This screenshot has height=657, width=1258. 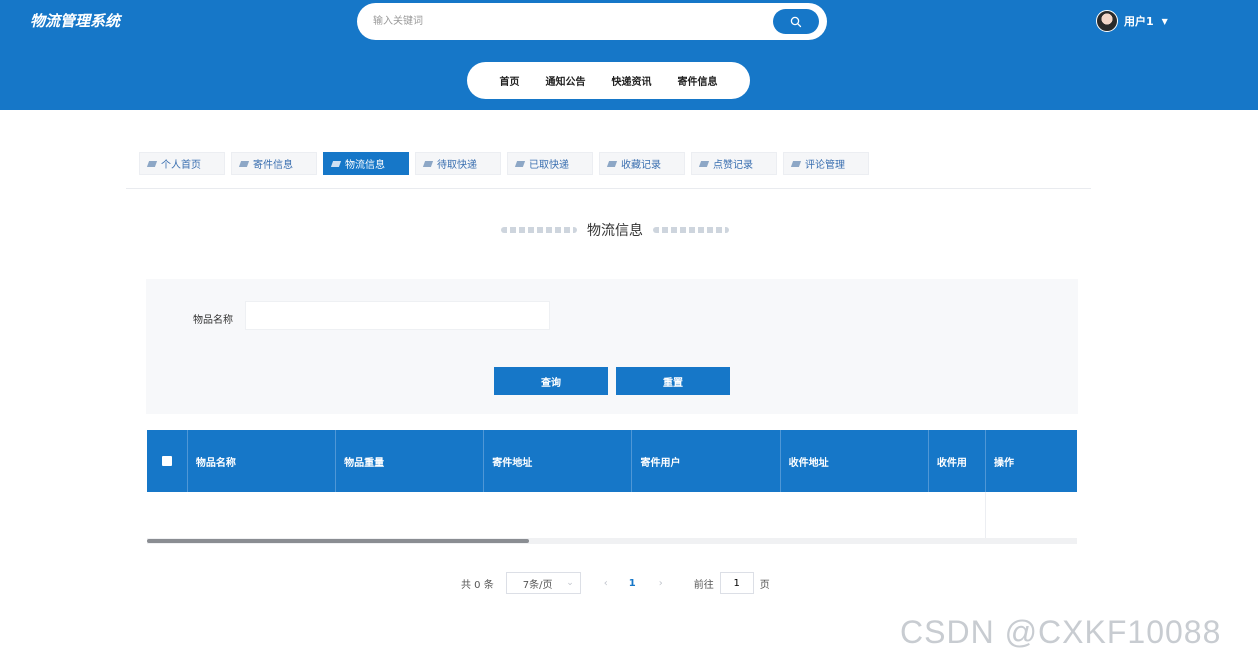 I want to click on user-name: 用户1, so click(x=1139, y=21).